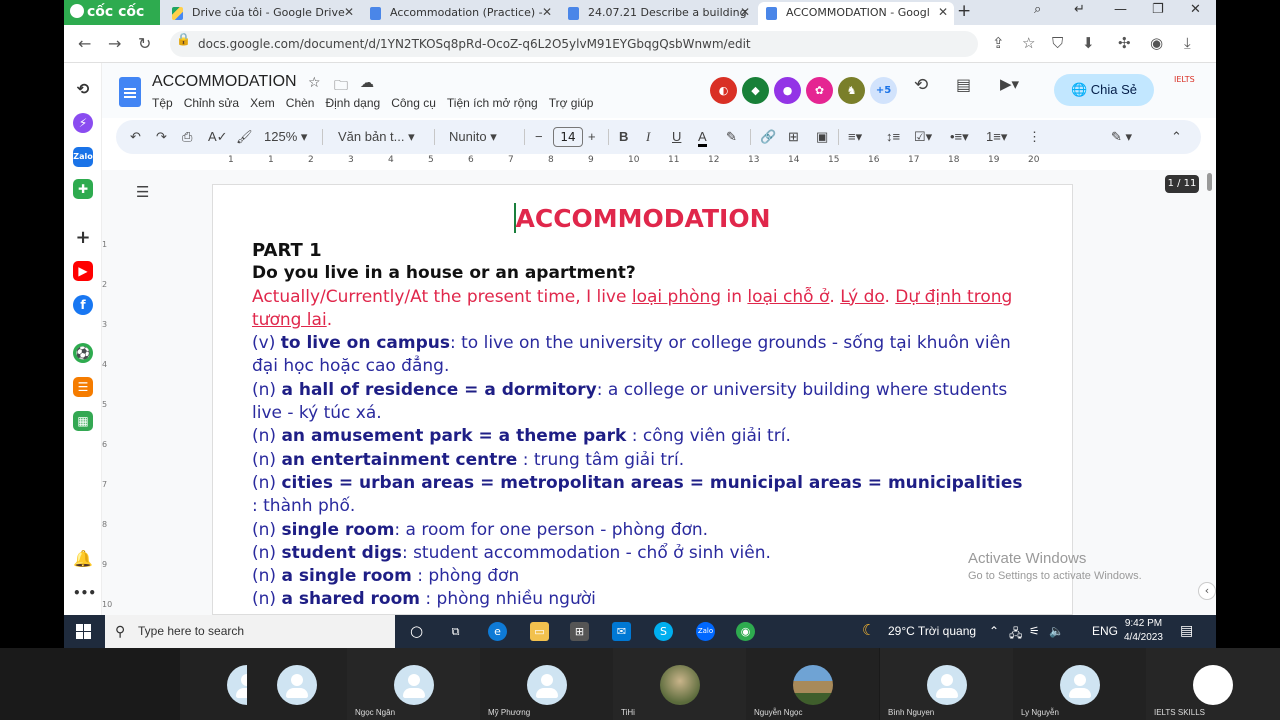 The image size is (1280, 720). I want to click on task-view-icon: ⧉, so click(455, 631).